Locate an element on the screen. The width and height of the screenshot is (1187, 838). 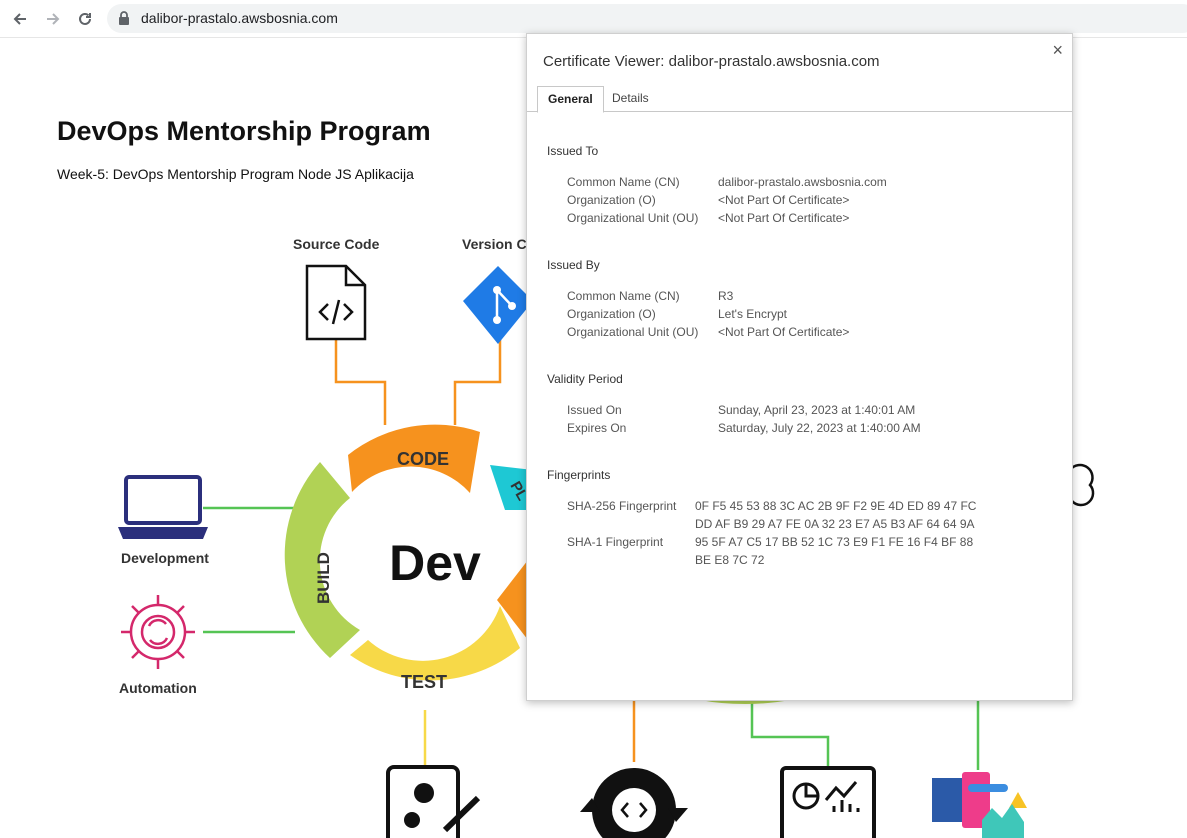
issued-by-cn-value: R3 is located at coordinates (726, 296).